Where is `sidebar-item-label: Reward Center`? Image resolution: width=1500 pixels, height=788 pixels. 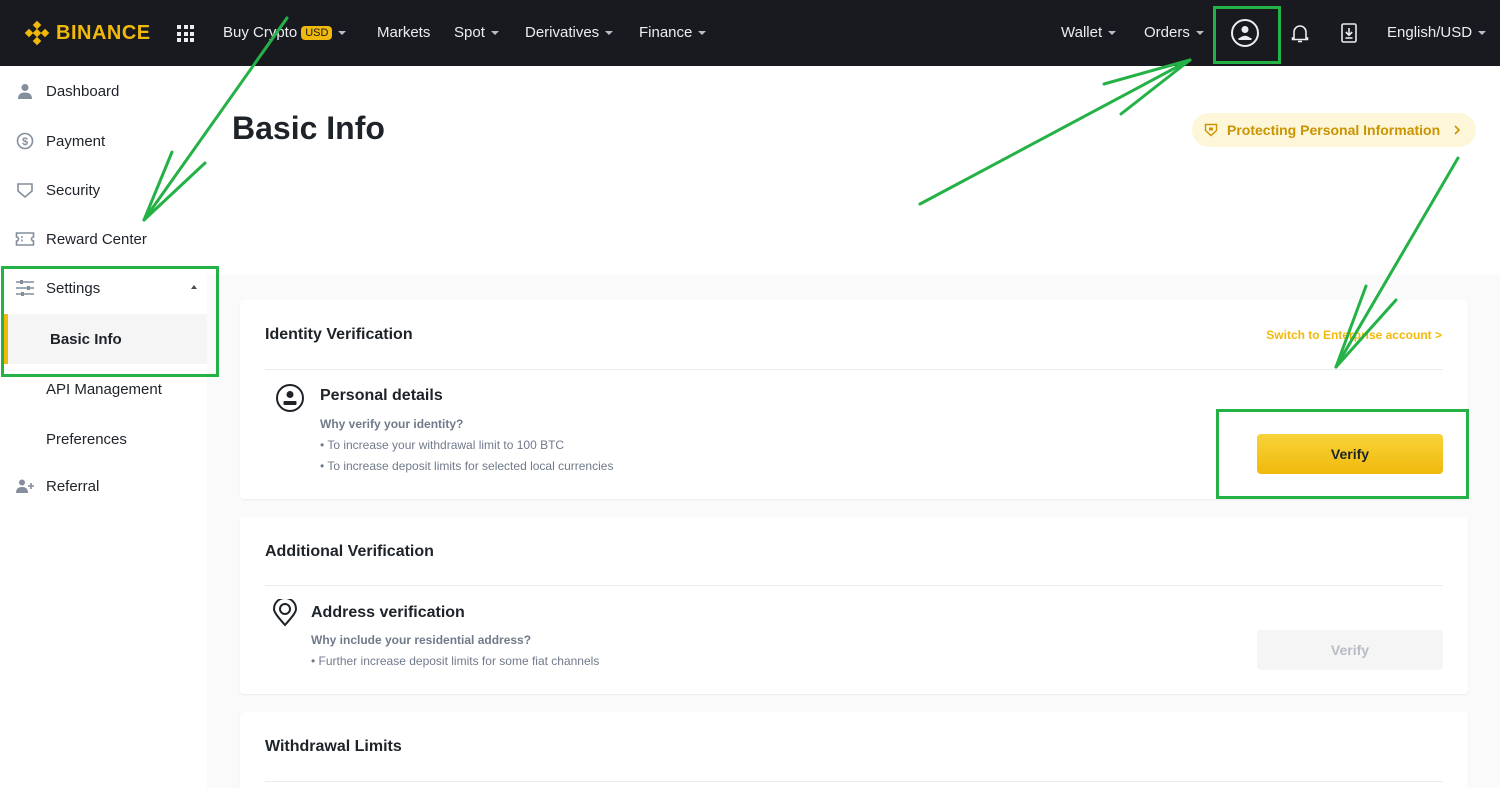
sidebar-item-label: Reward Center is located at coordinates (96, 239).